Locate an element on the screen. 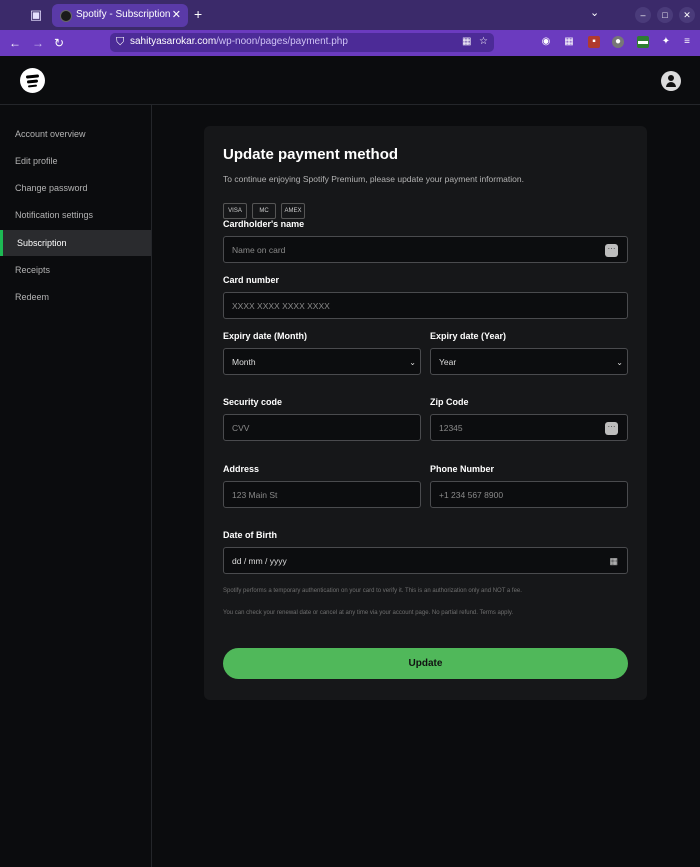 The image size is (700, 867). extensions-grid-icon: ▦ is located at coordinates (569, 42).